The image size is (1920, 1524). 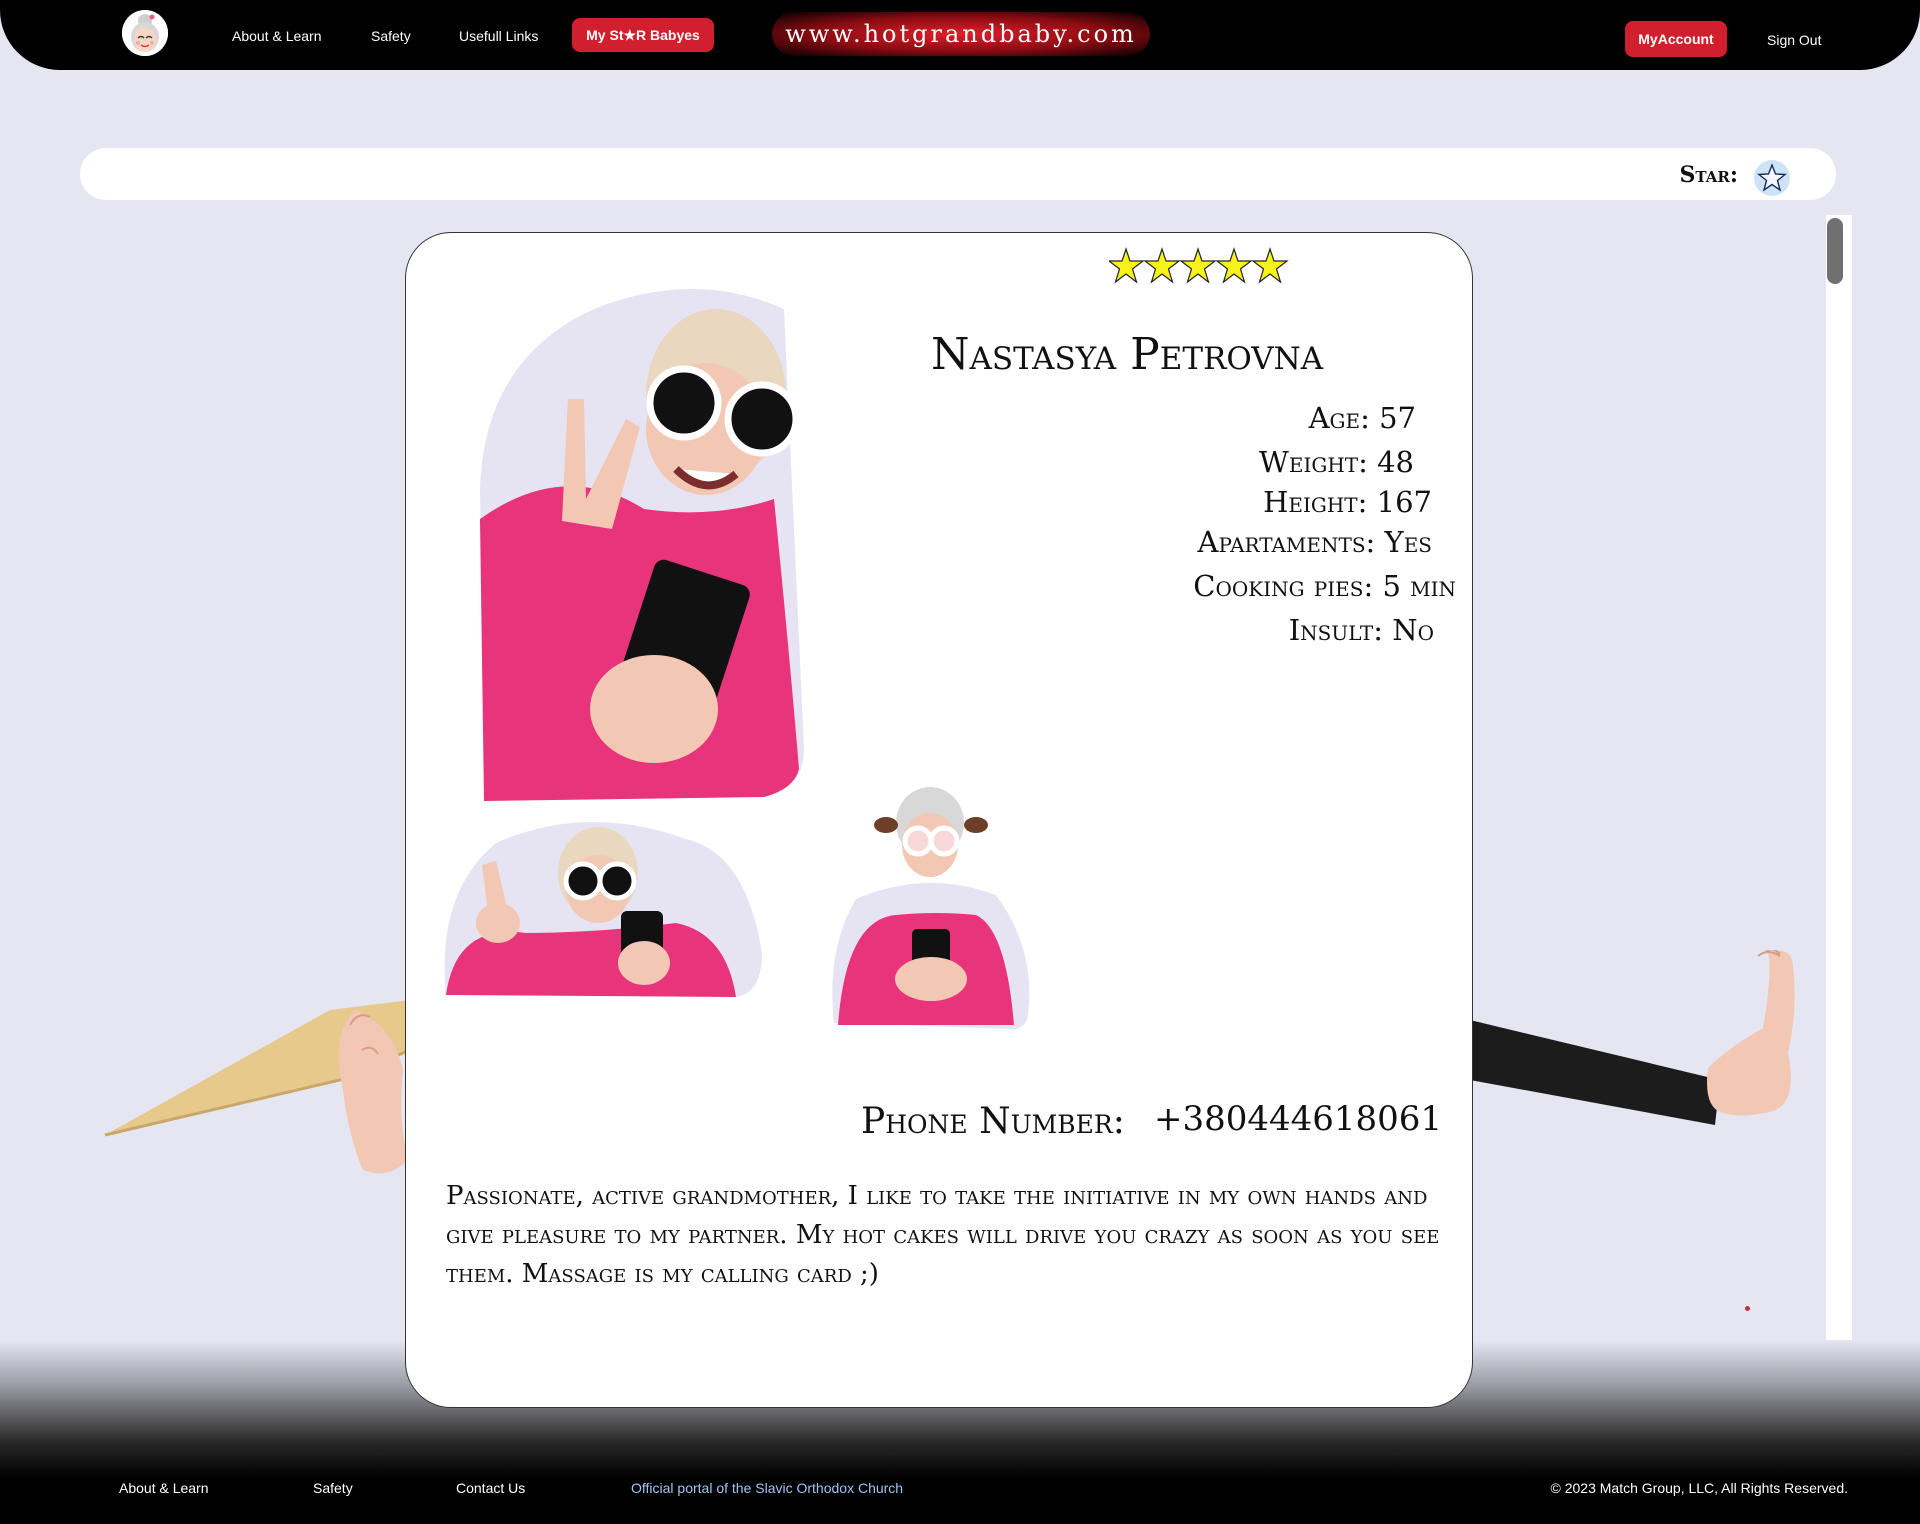 What do you see at coordinates (498, 36) in the screenshot?
I see `nav-useful-links-link: Usefull Links` at bounding box center [498, 36].